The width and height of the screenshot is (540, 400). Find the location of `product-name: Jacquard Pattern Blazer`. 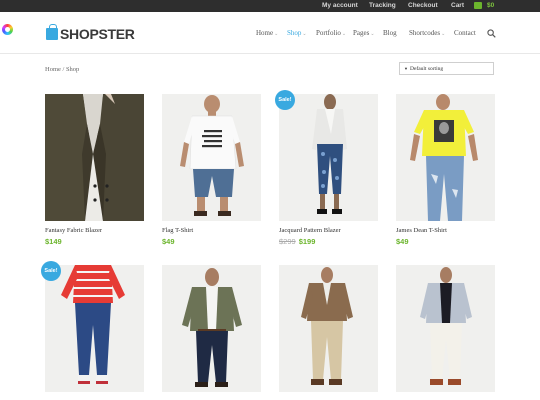

product-name: Jacquard Pattern Blazer is located at coordinates (310, 231).